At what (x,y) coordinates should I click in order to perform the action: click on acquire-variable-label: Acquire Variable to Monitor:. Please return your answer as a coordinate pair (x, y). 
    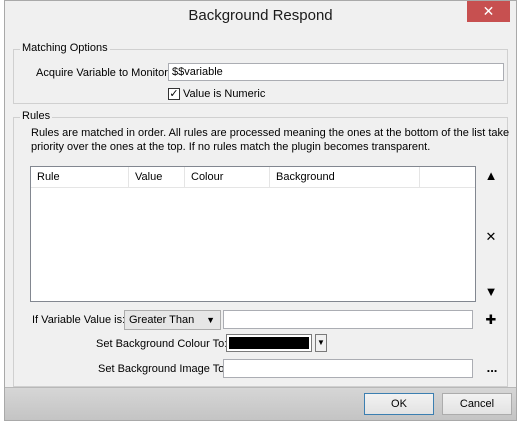
    Looking at the image, I should click on (103, 73).